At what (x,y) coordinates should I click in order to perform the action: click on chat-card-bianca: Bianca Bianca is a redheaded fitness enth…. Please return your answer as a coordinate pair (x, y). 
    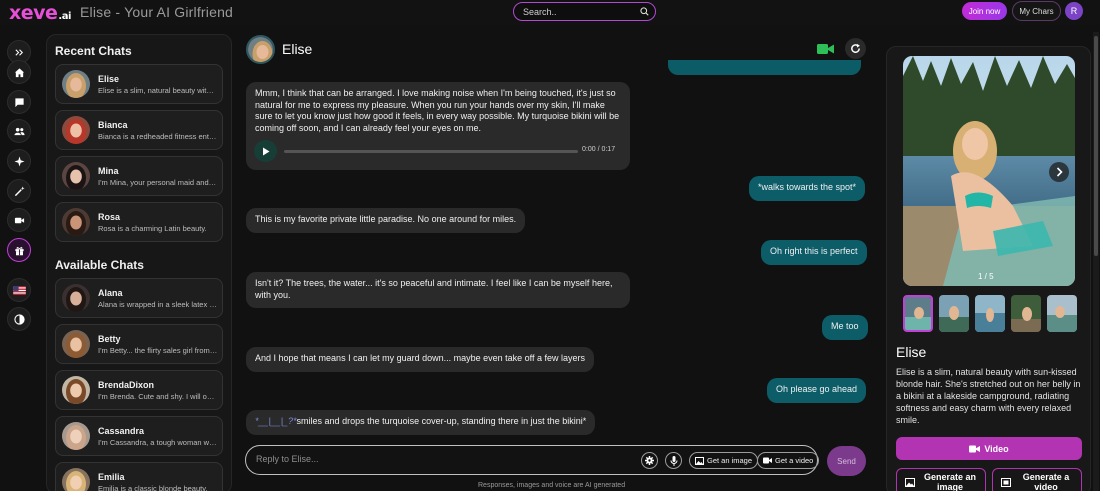
    Looking at the image, I should click on (139, 130).